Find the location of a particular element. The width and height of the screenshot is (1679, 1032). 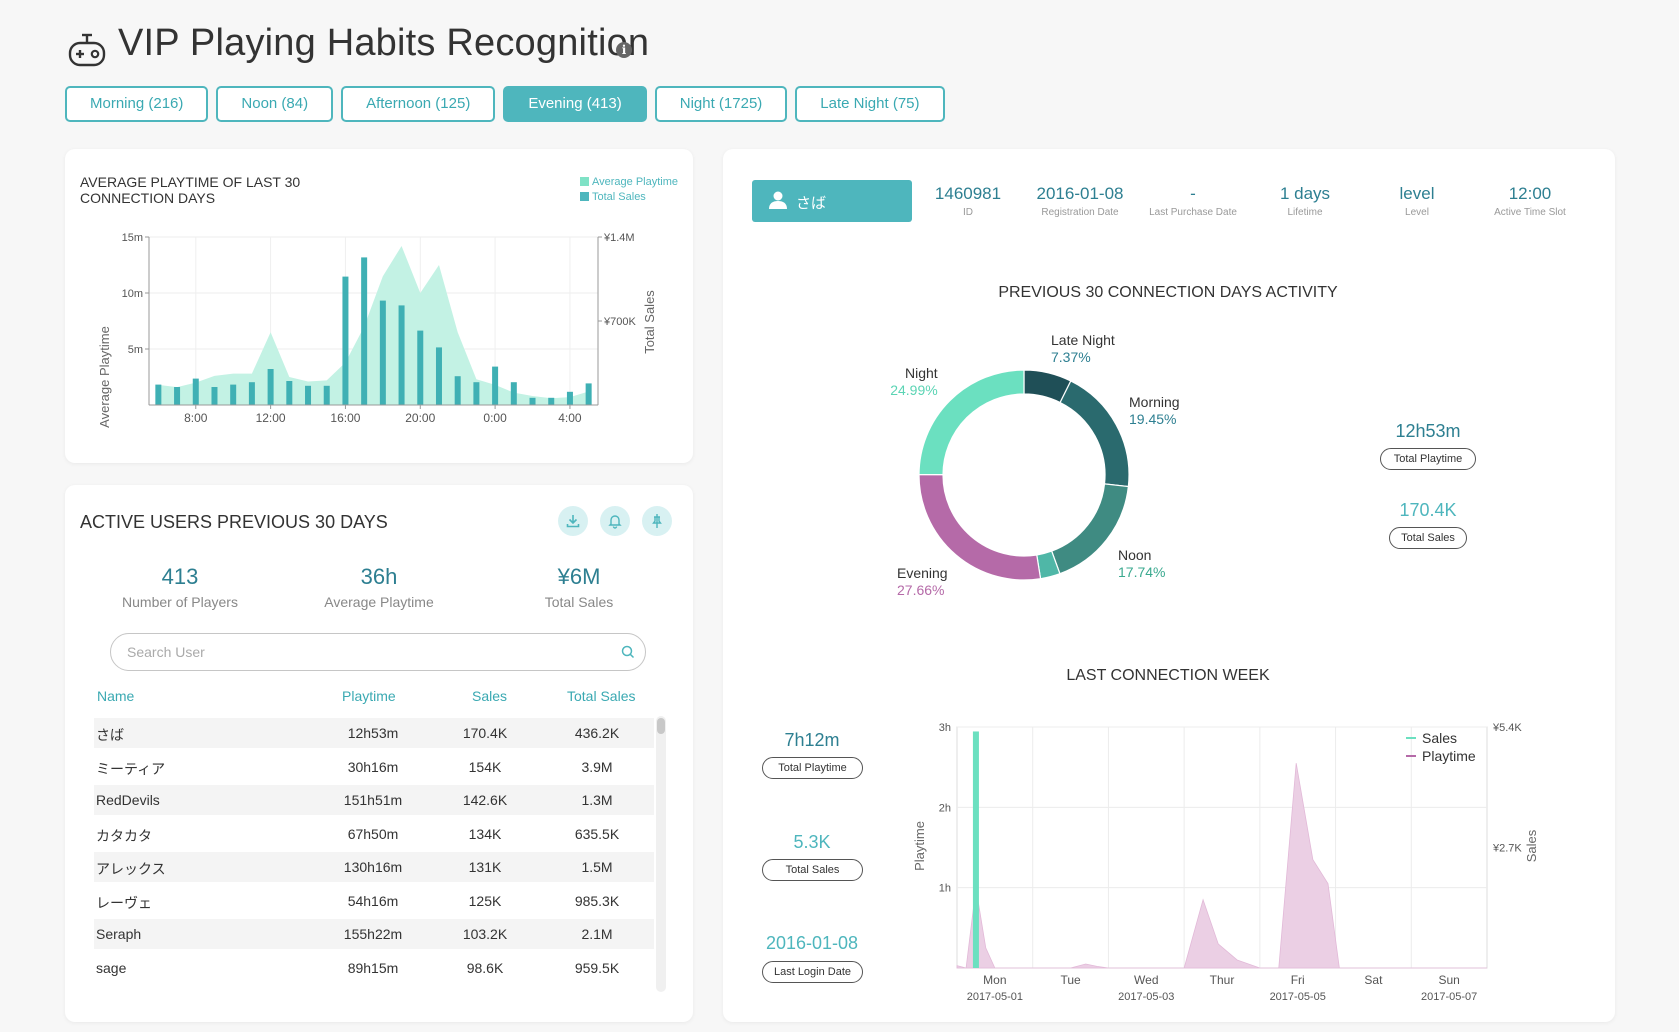

pin-button is located at coordinates (657, 521).